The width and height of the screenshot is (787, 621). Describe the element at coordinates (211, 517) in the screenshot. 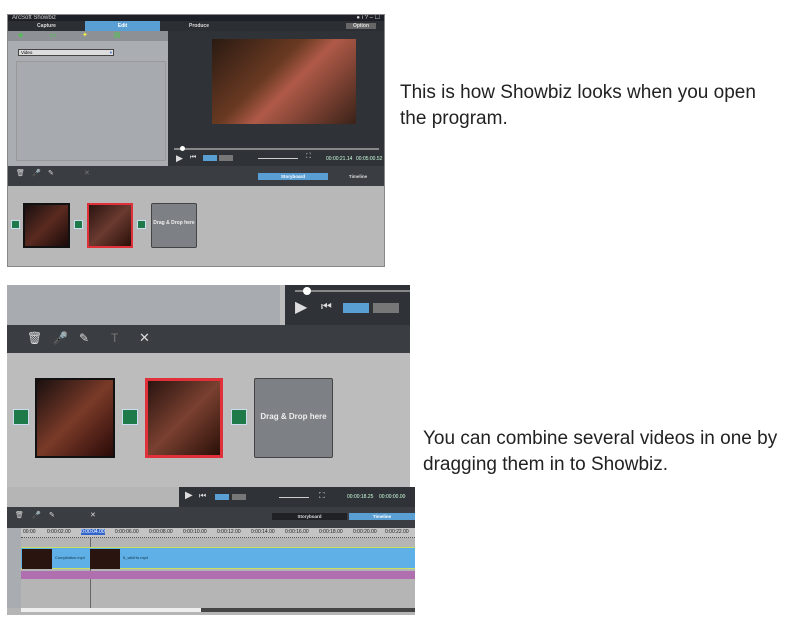

I see `timeline-toolbar: 🗑 🎤 ✎ ✕ Storyboard Timeline` at that location.